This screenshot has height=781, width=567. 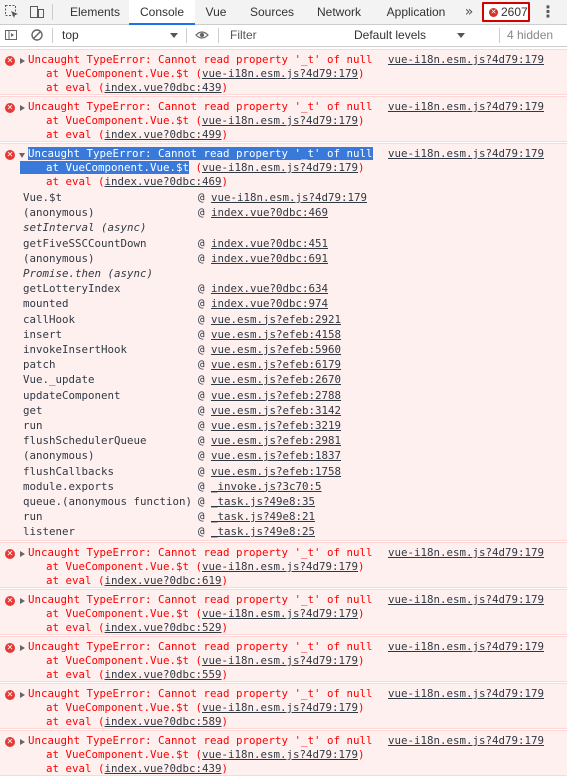 I want to click on stack-location-link: vue.esm.js?efeb:2788, so click(x=276, y=395).